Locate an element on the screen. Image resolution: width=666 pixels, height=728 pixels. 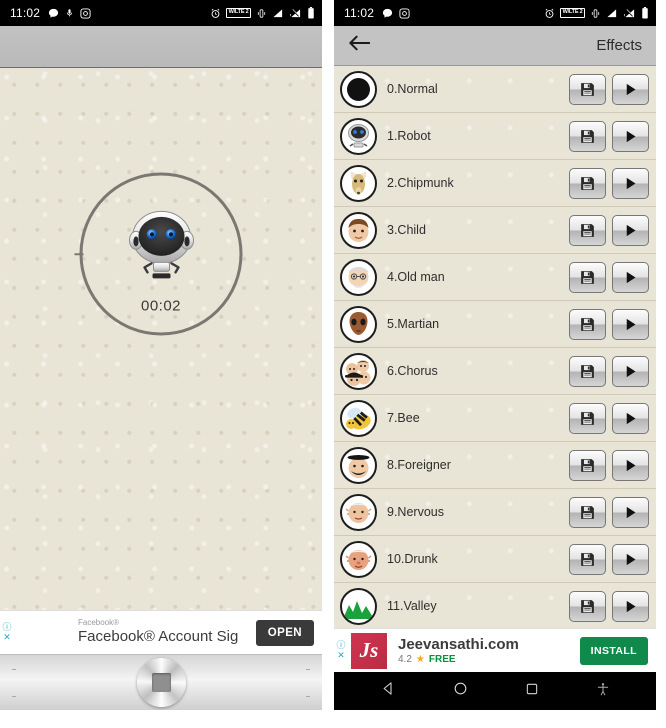
list-item: 8.Foreigner is located at coordinates (495, 465).